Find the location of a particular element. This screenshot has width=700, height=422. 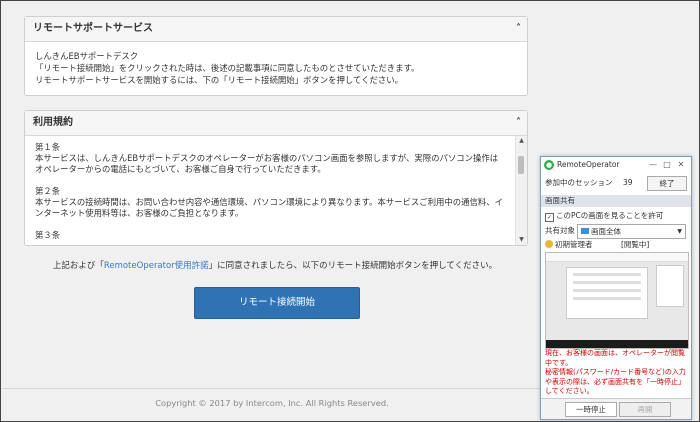

session-row: 参加中のセッション 39 終了 is located at coordinates (616, 183).